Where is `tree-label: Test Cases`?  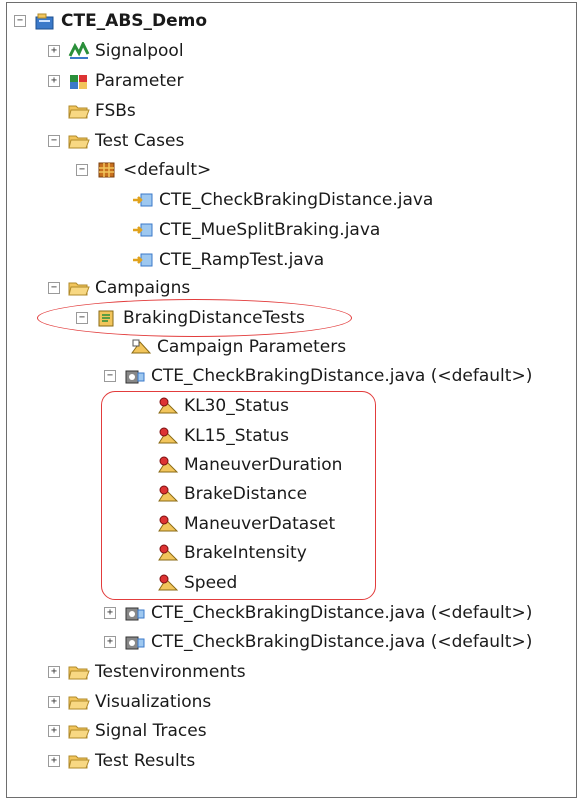
tree-label: Test Cases is located at coordinates (140, 141).